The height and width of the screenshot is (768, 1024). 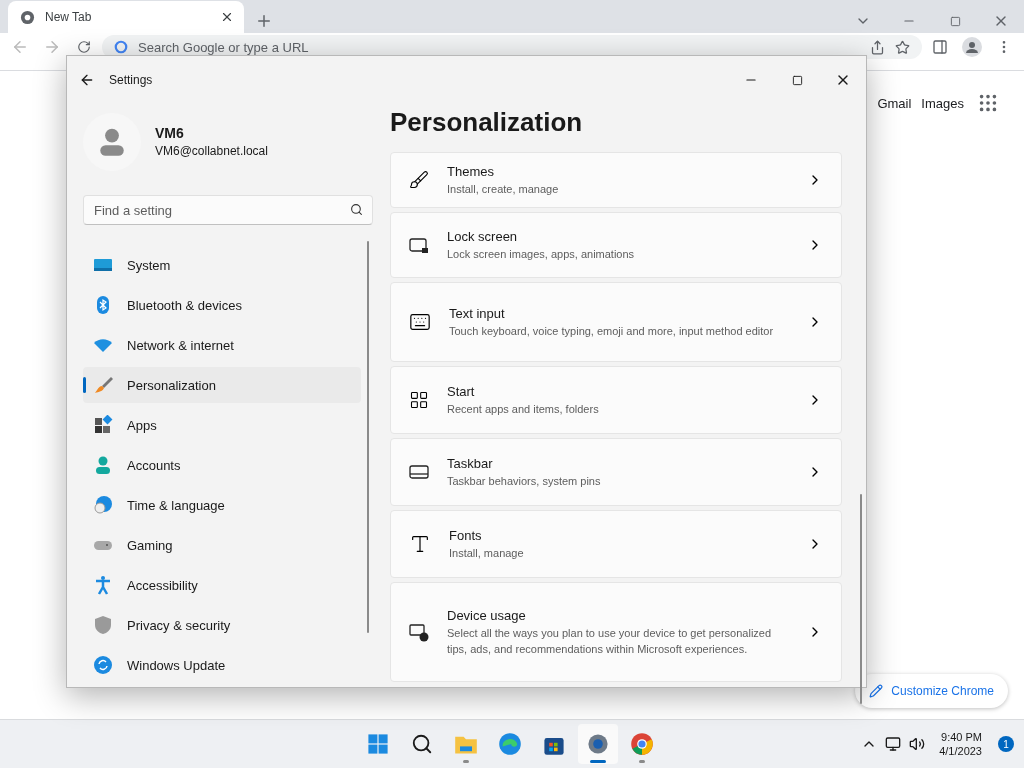 I want to click on nav-item: Network & internet, so click(x=222, y=345).